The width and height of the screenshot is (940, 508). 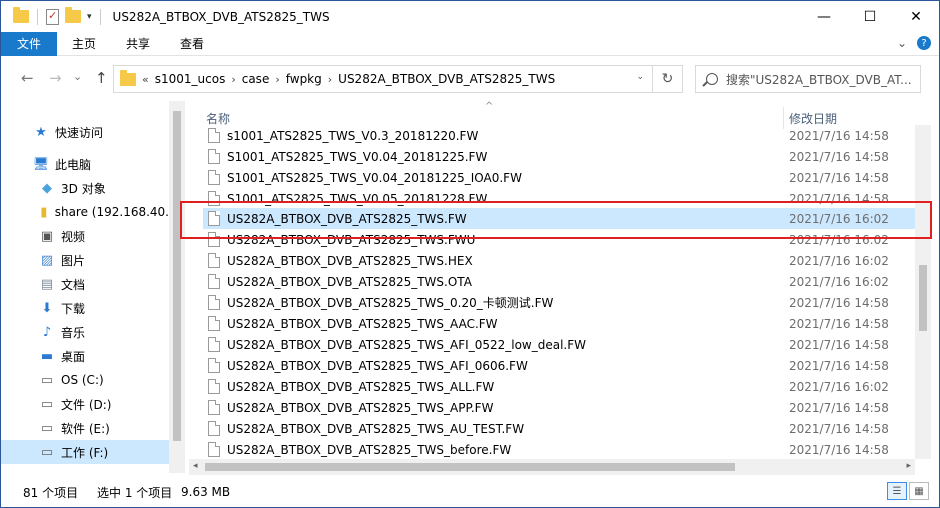 What do you see at coordinates (923, 298) in the screenshot?
I see `vertical-scroll-thumb` at bounding box center [923, 298].